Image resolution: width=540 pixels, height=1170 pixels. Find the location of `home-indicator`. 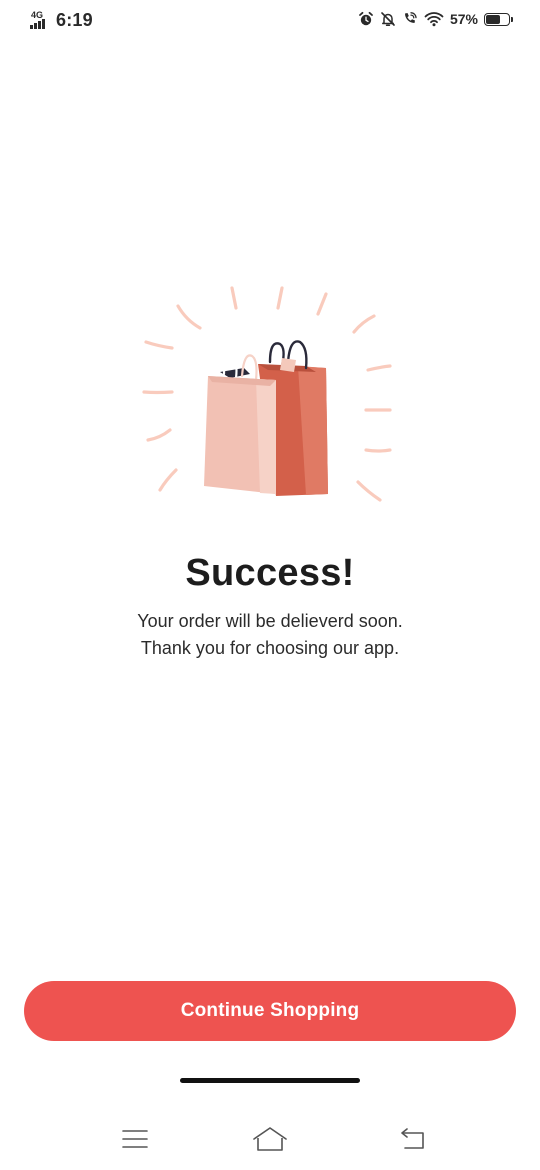

home-indicator is located at coordinates (270, 1080).